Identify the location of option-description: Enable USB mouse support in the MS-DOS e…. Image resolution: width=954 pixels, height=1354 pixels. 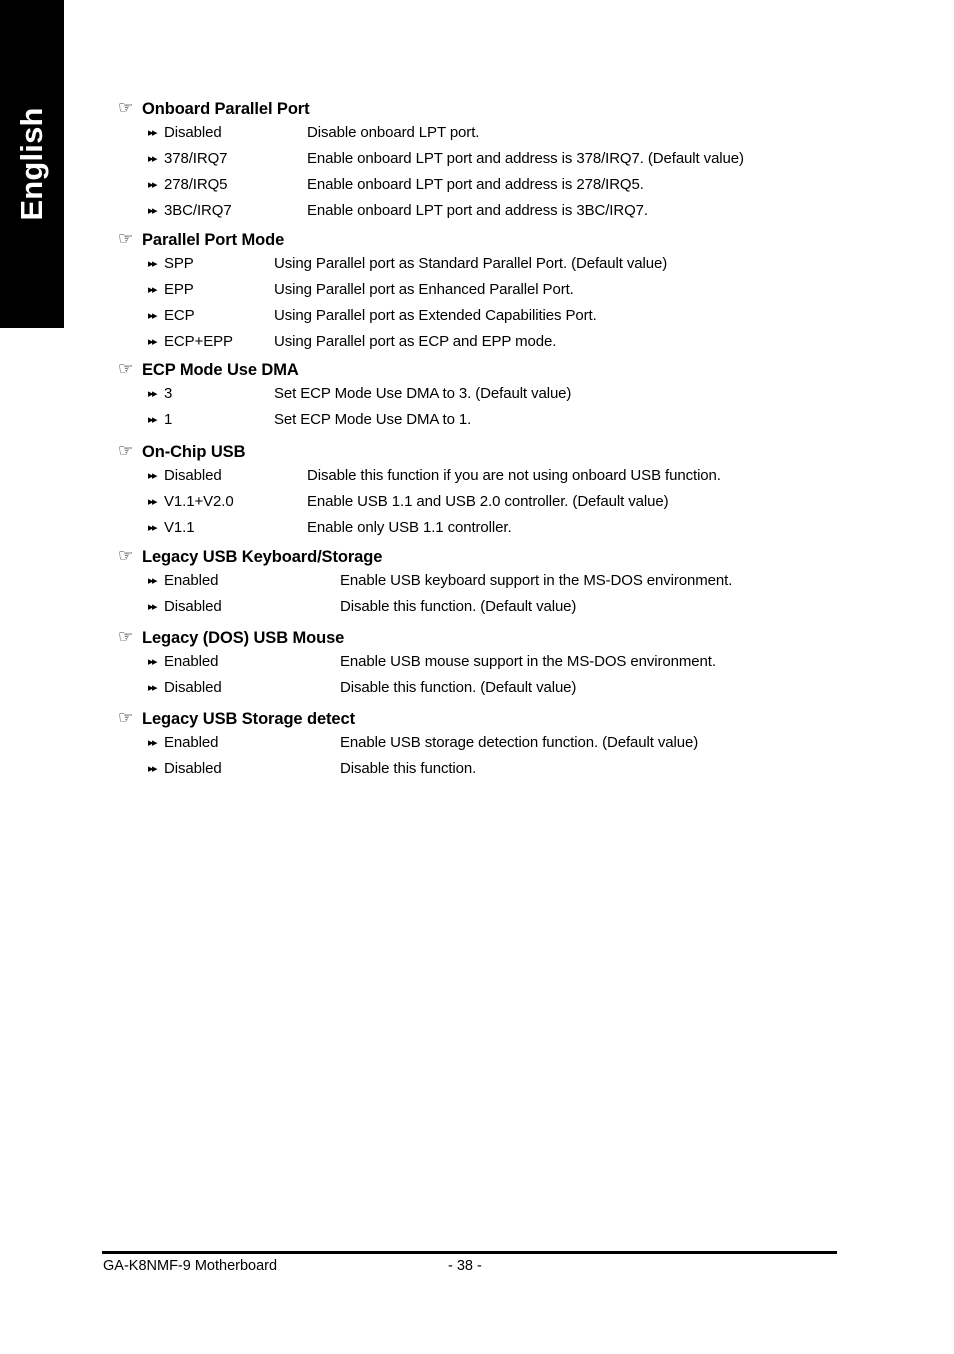
(528, 661).